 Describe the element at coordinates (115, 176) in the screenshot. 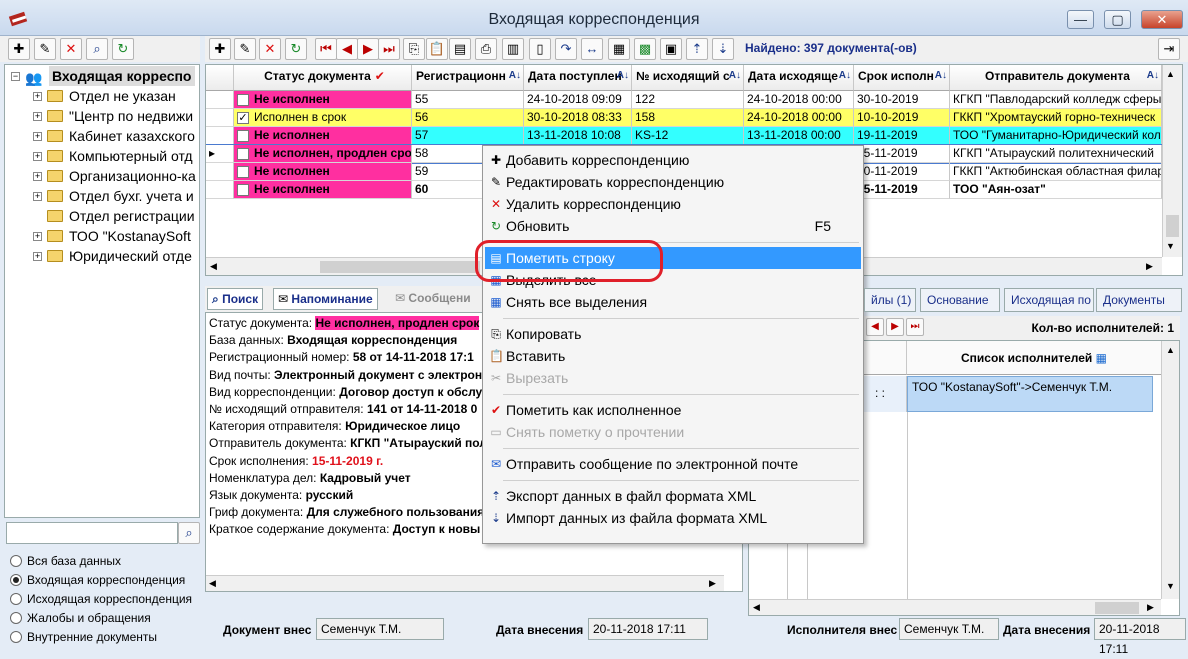

I see `tree-item: + Организационно-ка` at that location.